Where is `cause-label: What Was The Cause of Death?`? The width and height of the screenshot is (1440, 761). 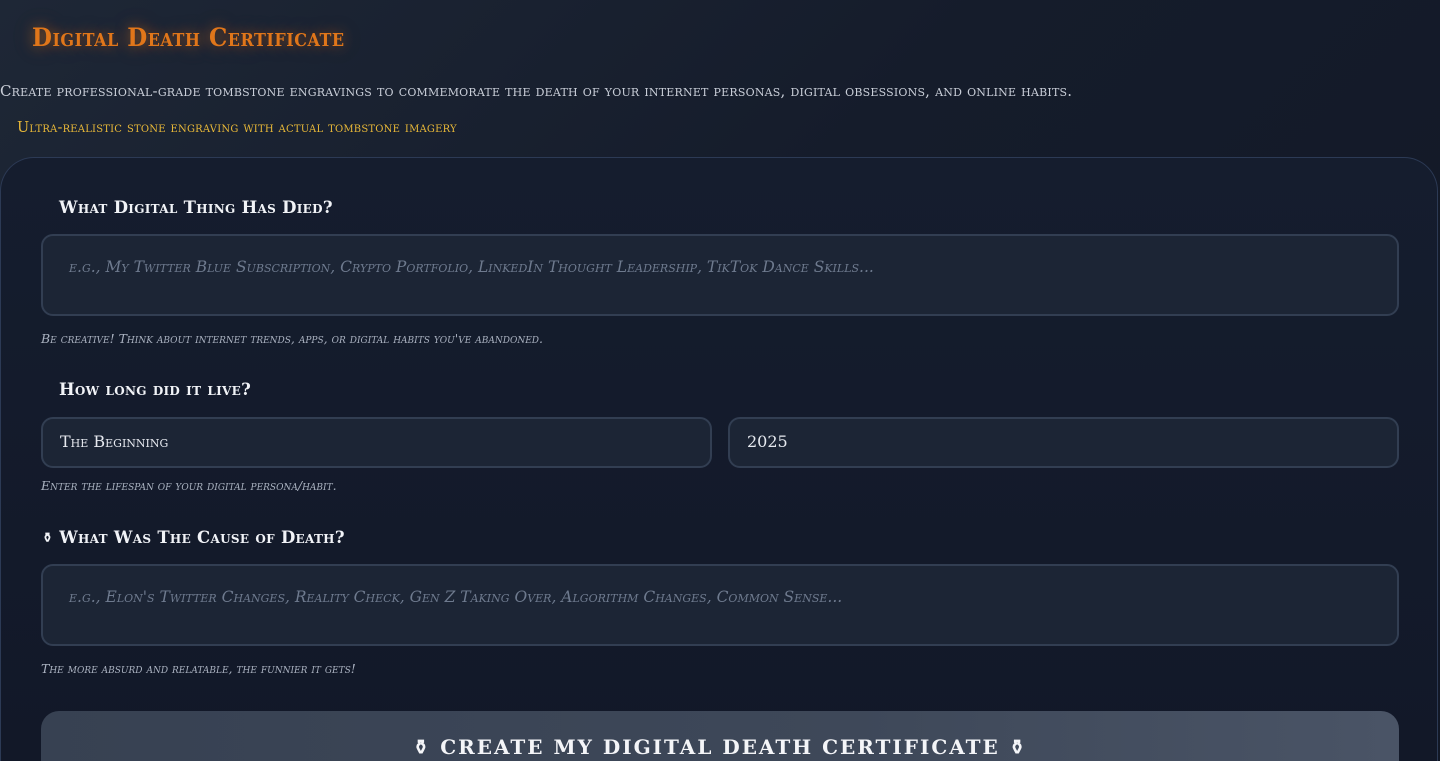
cause-label: What Was The Cause of Death? is located at coordinates (202, 537).